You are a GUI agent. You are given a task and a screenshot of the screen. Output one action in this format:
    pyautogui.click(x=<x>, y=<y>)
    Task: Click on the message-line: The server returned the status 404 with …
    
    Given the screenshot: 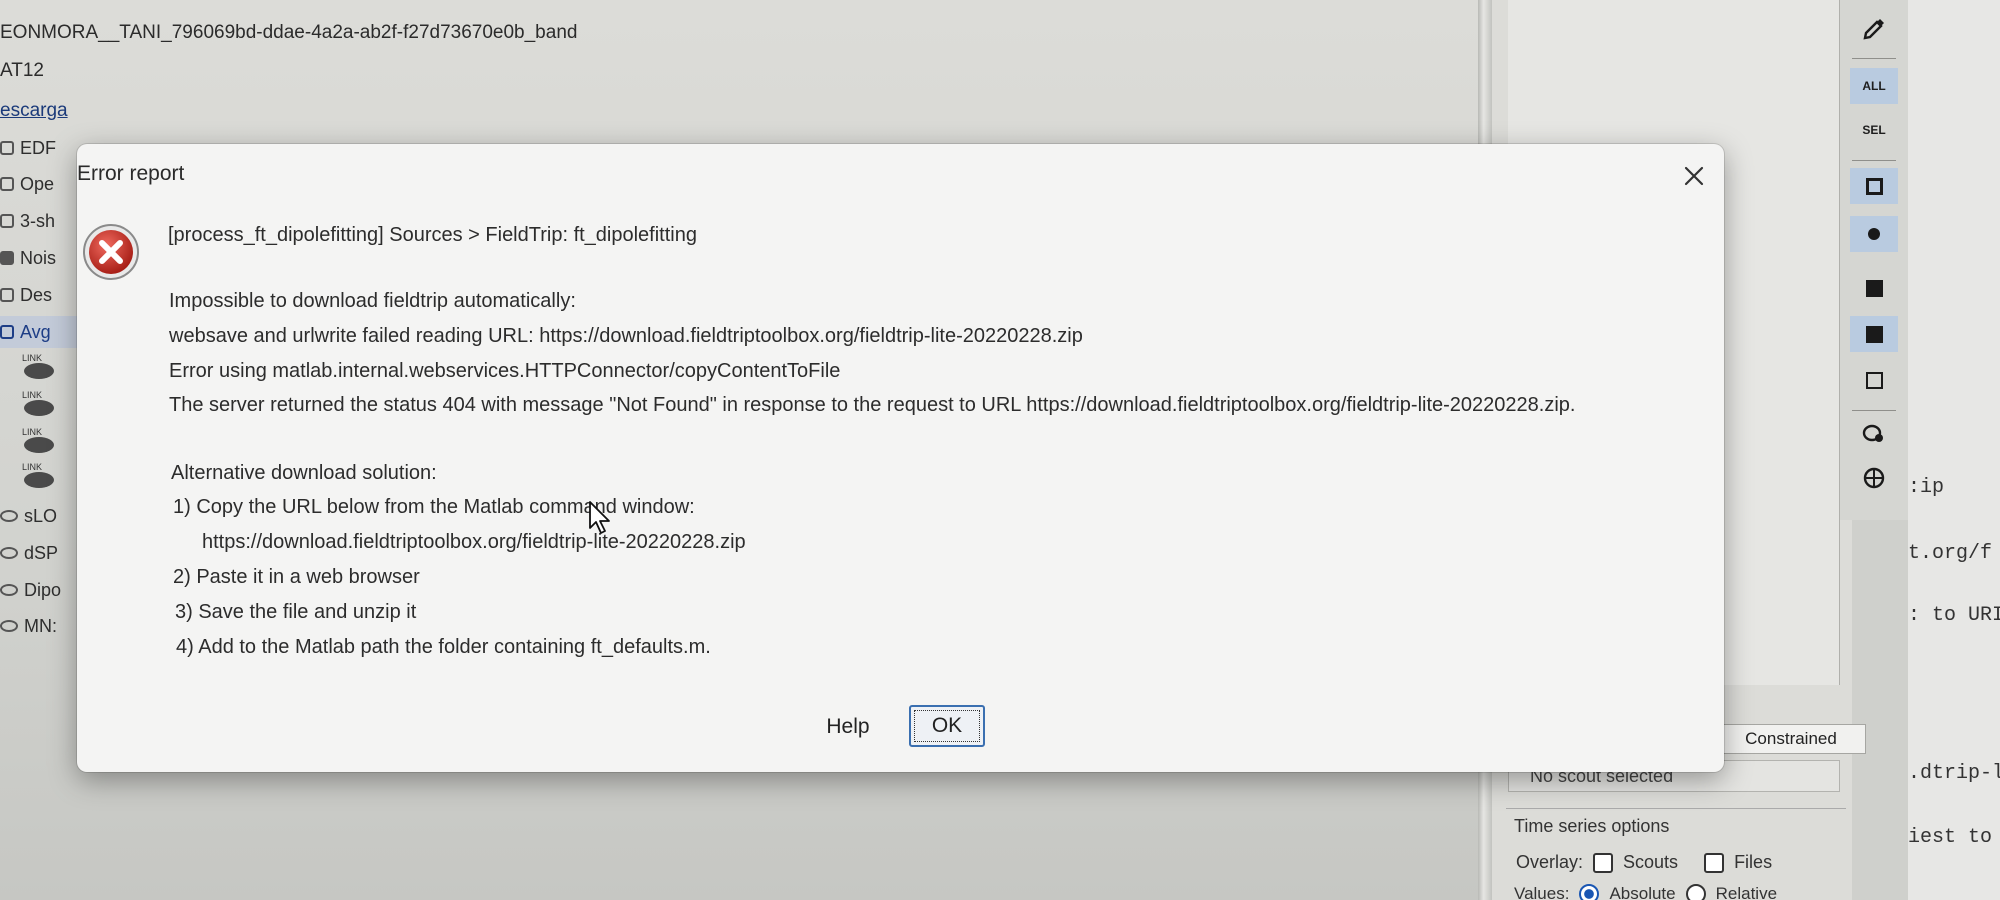 What is the action you would take?
    pyautogui.click(x=872, y=405)
    